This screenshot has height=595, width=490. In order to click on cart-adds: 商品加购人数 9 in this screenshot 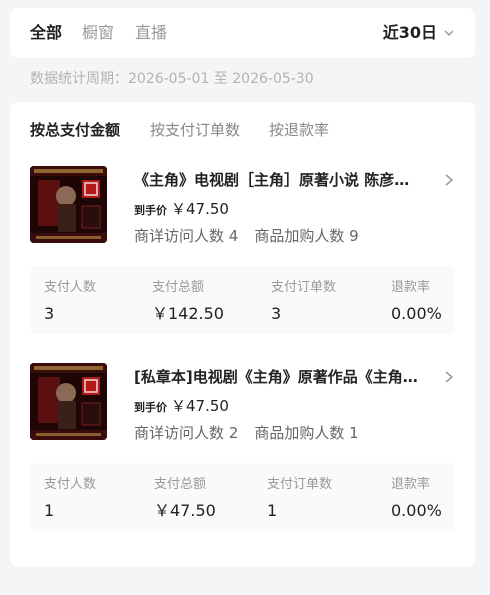, I will do `click(306, 236)`.